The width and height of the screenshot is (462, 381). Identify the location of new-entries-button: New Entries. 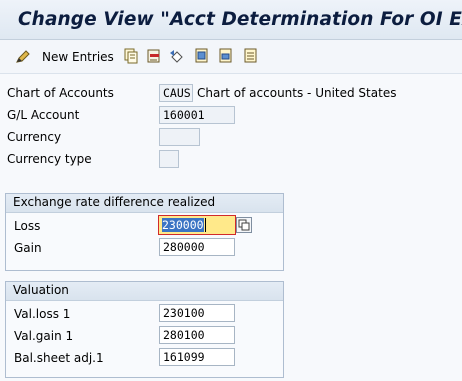
(78, 57).